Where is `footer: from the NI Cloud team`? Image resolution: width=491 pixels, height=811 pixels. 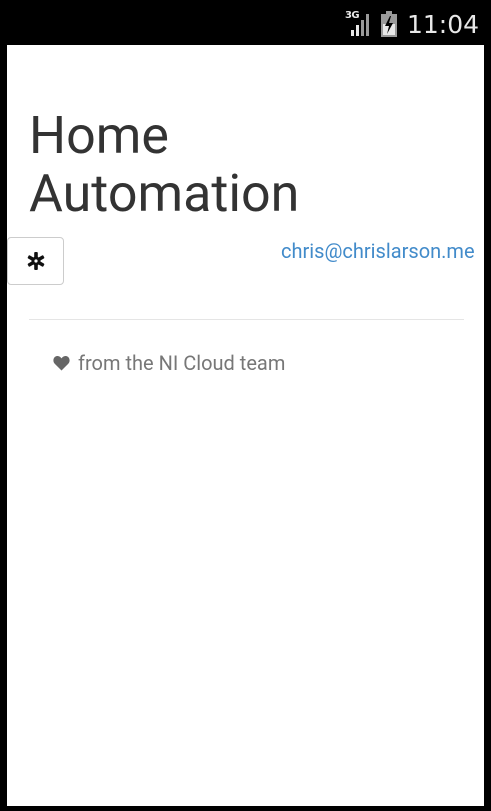
footer: from the NI Cloud team is located at coordinates (169, 363).